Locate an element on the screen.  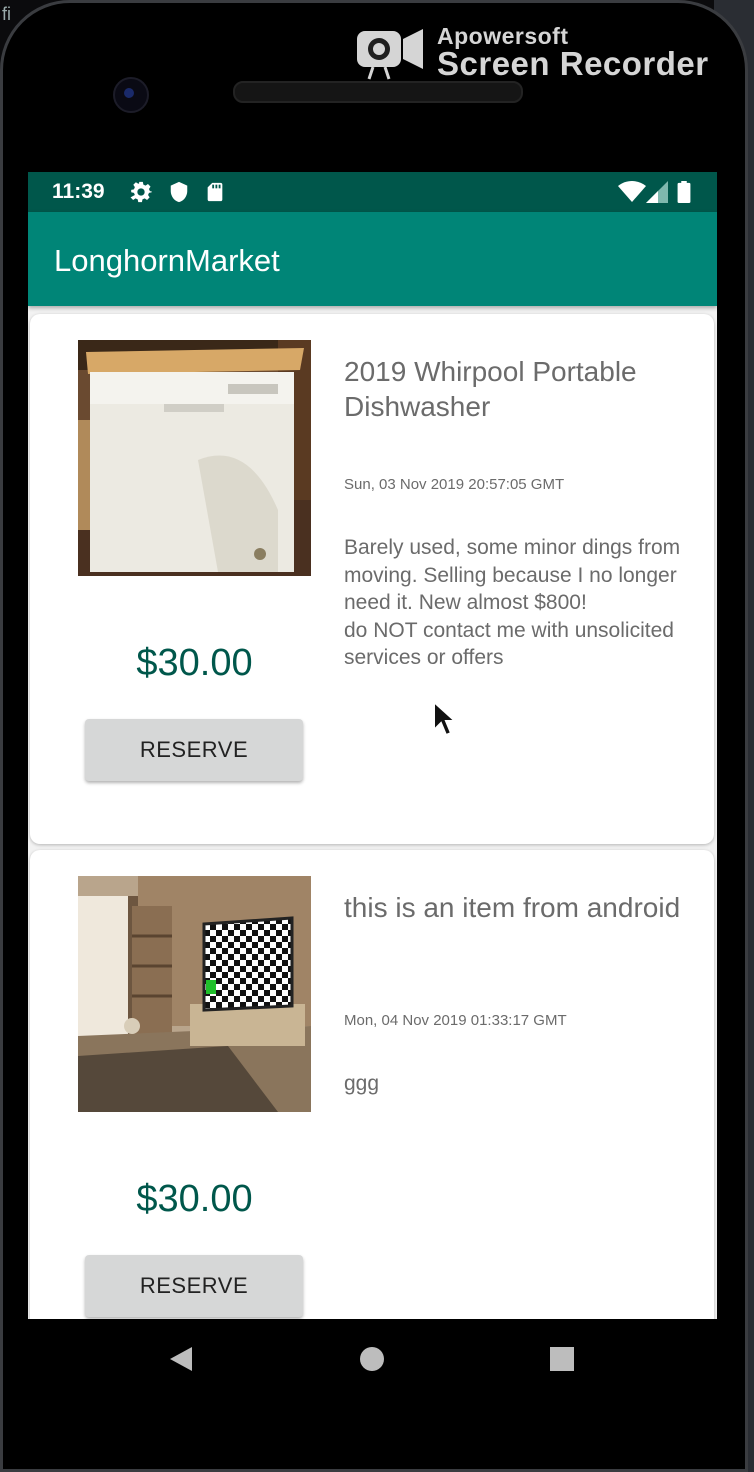
sd-card-icon is located at coordinates (215, 192).